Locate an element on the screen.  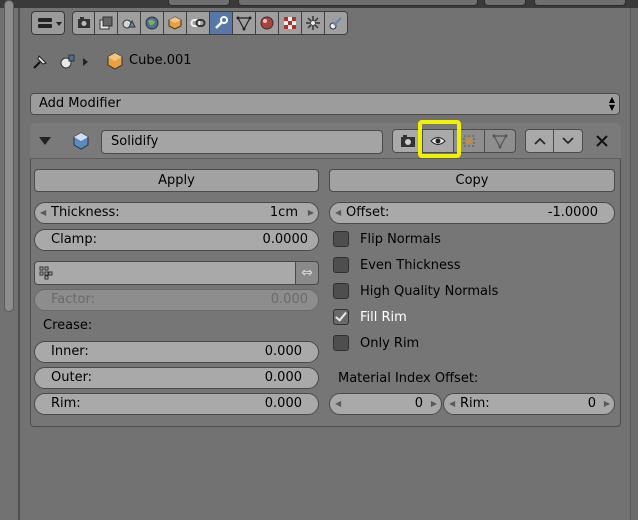
panel-divider is located at coordinates (19, 264).